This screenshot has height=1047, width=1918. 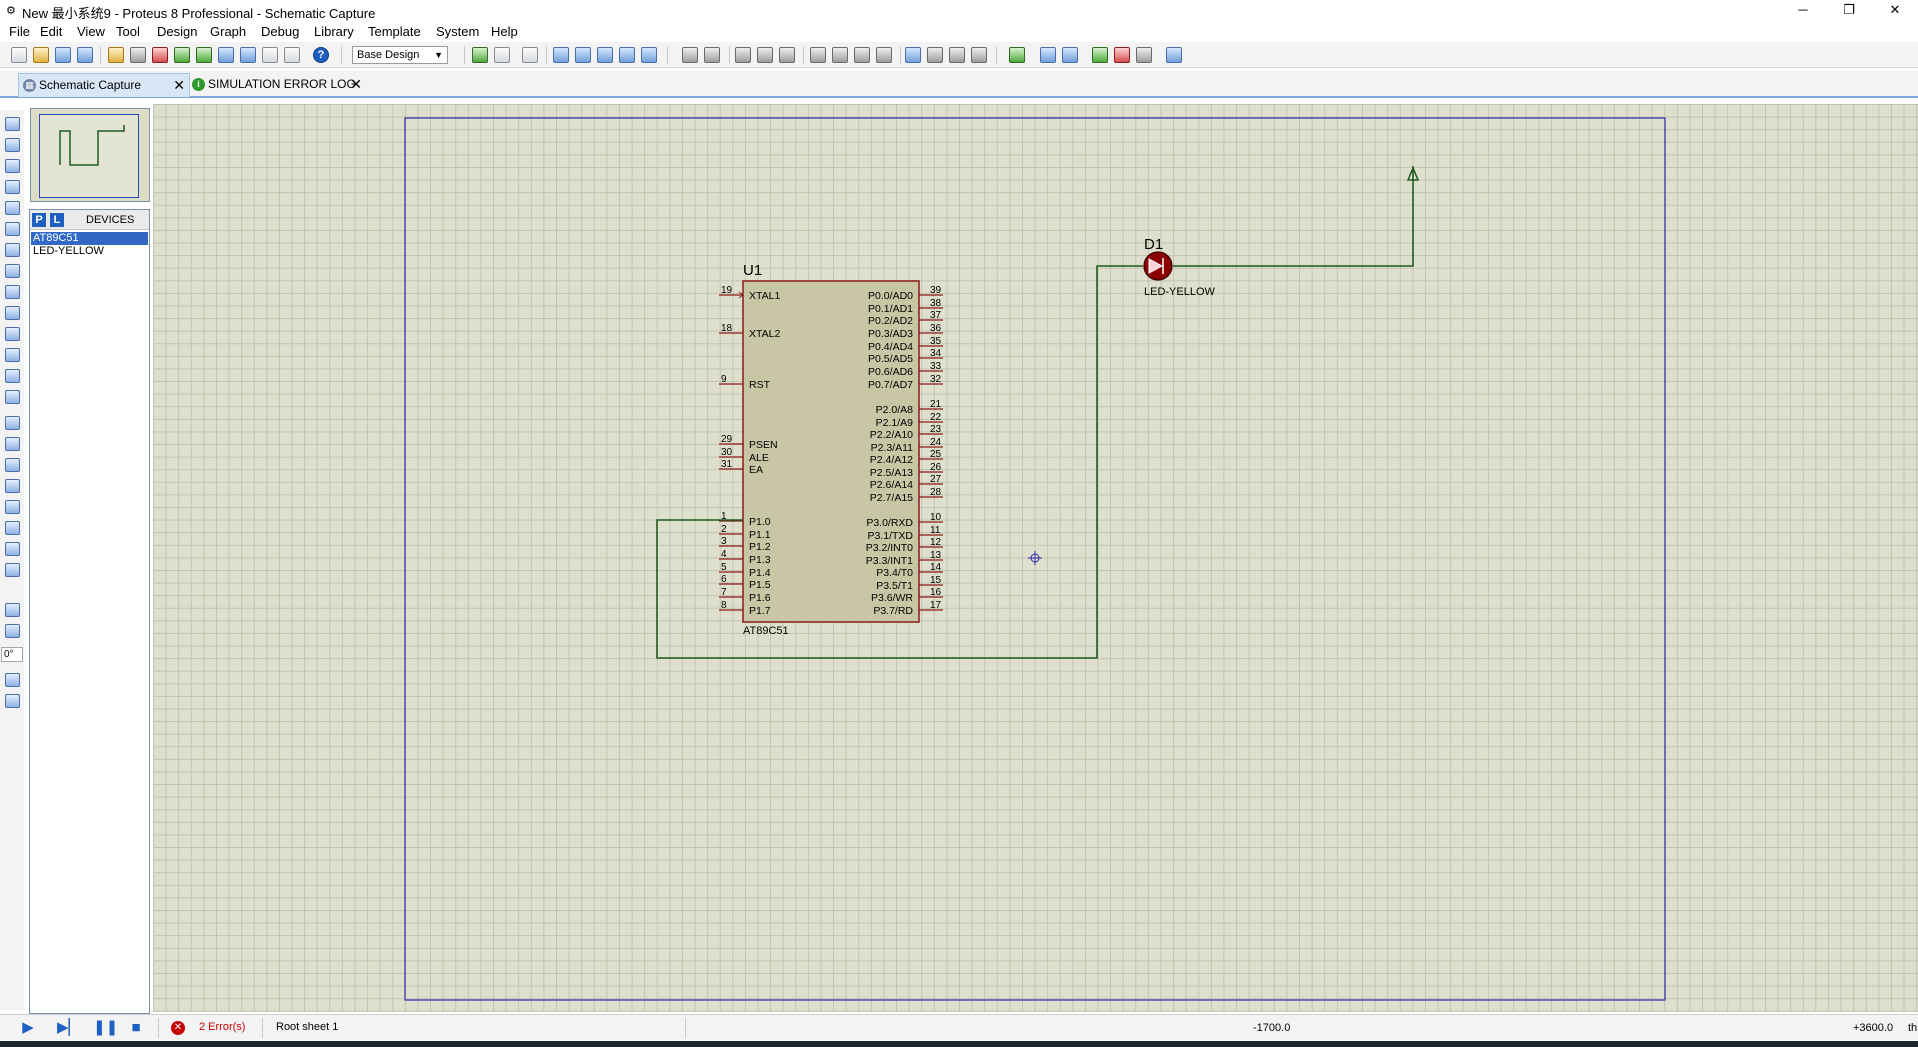 I want to click on box-icon, so click(x=12, y=444).